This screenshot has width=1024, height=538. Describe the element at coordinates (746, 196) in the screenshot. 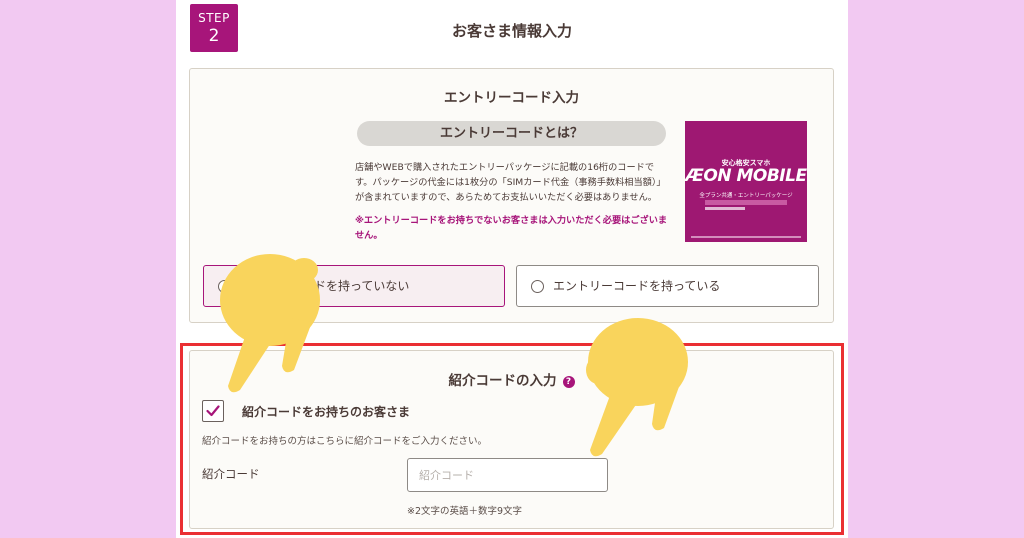

I see `package-subtitle: 全プラン共通・エントリーパッケージ` at that location.